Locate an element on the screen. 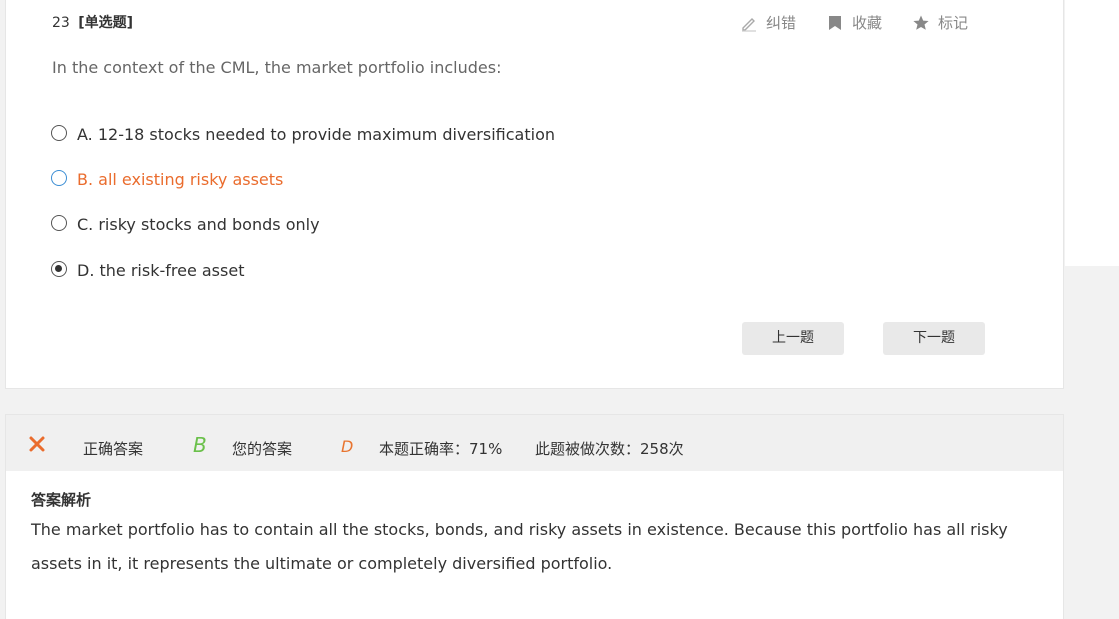  option-c: C. risky stocks and bonds only is located at coordinates (185, 224).